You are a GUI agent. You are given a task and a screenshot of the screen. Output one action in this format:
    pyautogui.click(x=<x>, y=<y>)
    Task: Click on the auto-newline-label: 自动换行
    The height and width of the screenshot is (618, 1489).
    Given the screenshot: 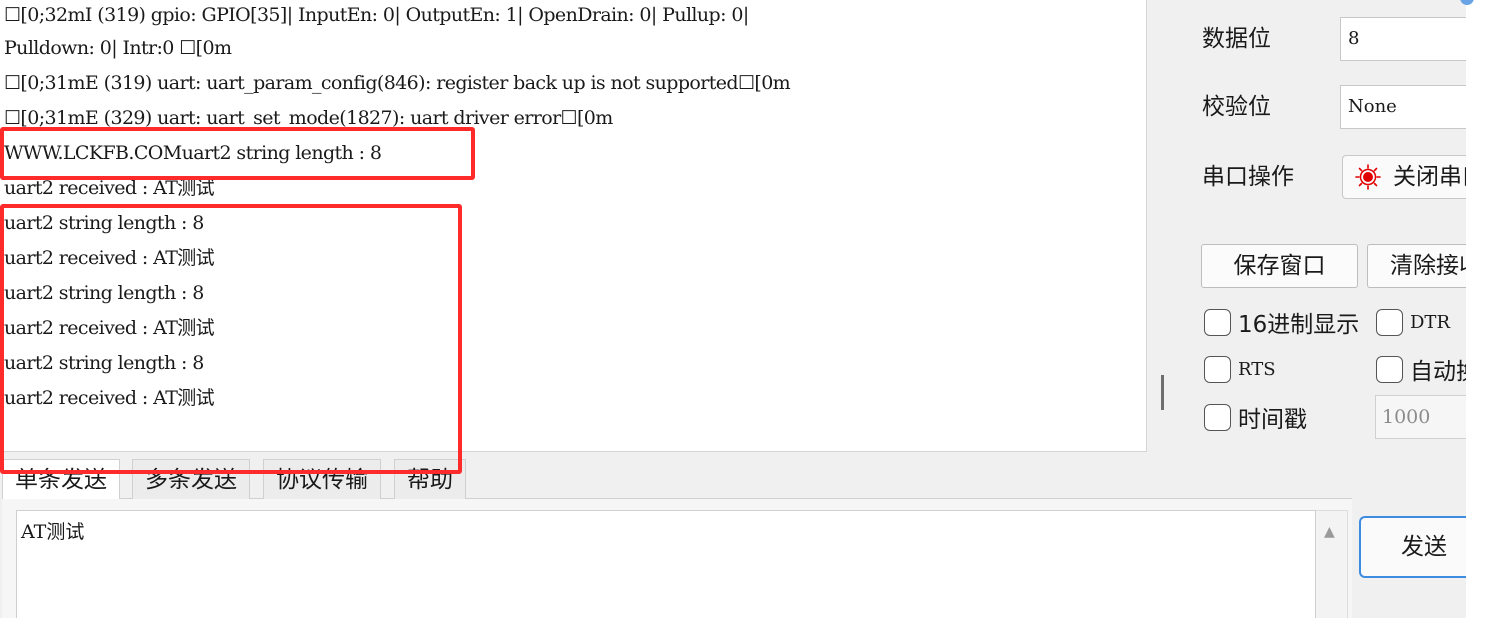 What is the action you would take?
    pyautogui.click(x=1438, y=372)
    